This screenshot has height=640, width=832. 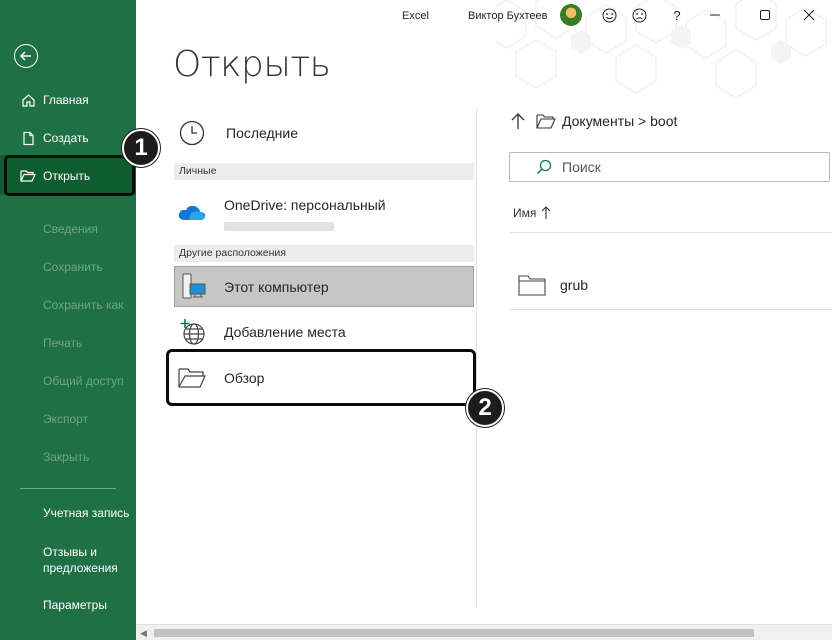 What do you see at coordinates (670, 285) in the screenshot?
I see `list-item: grub` at bounding box center [670, 285].